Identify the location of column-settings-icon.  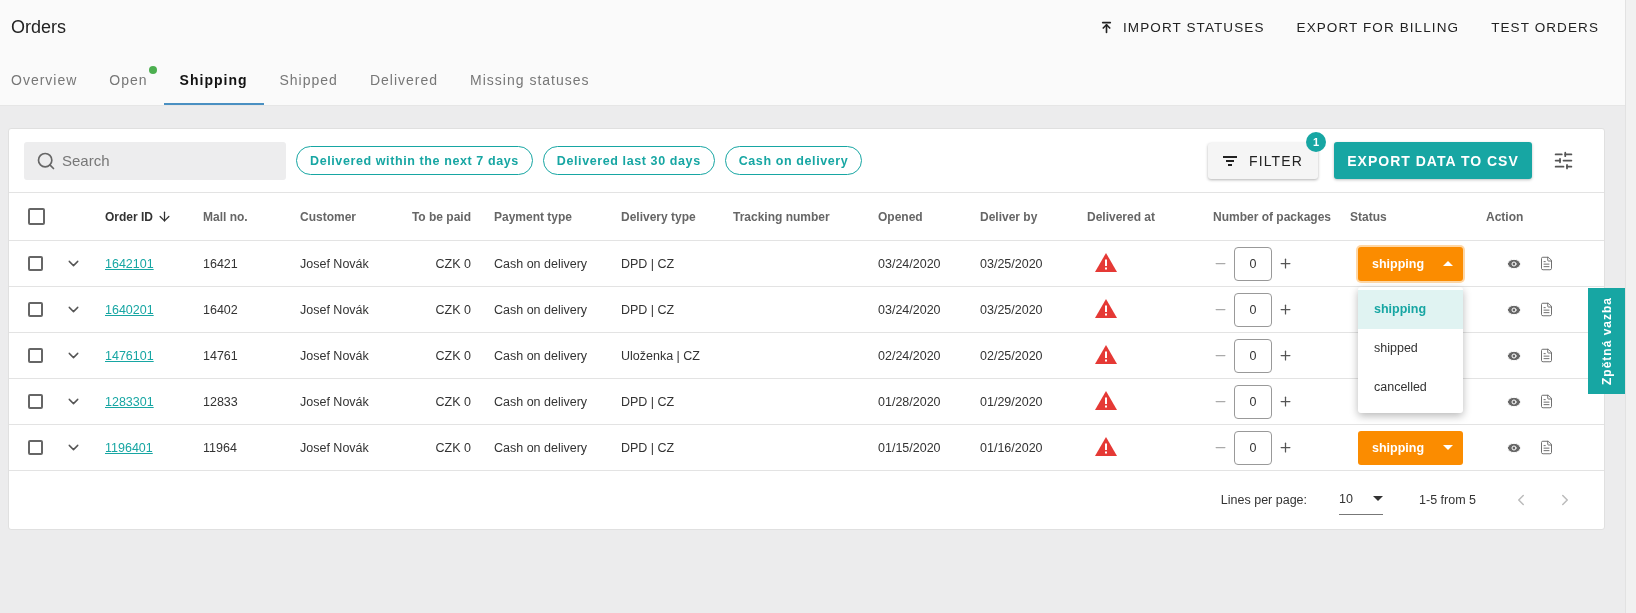
(1563, 160).